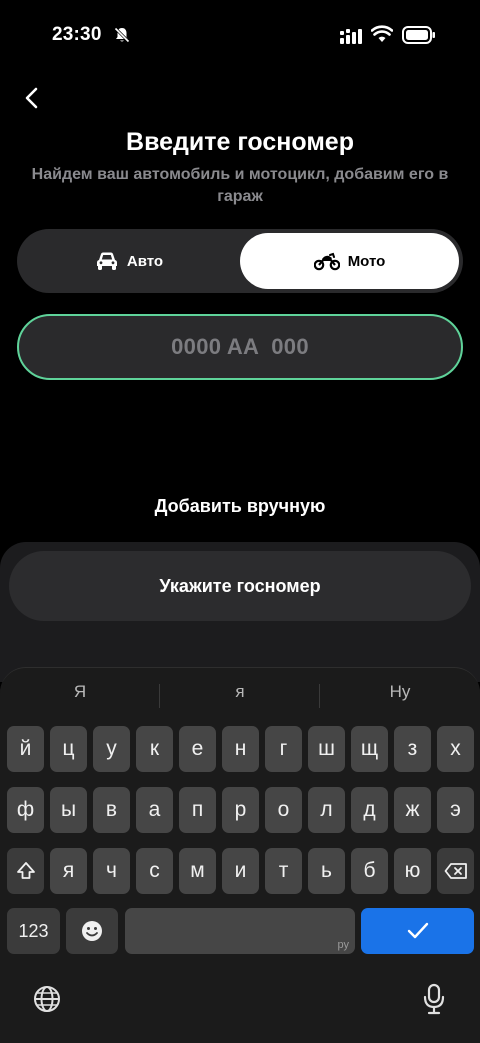  What do you see at coordinates (240, 586) in the screenshot?
I see `enter-plate-button: Укажите госномер` at bounding box center [240, 586].